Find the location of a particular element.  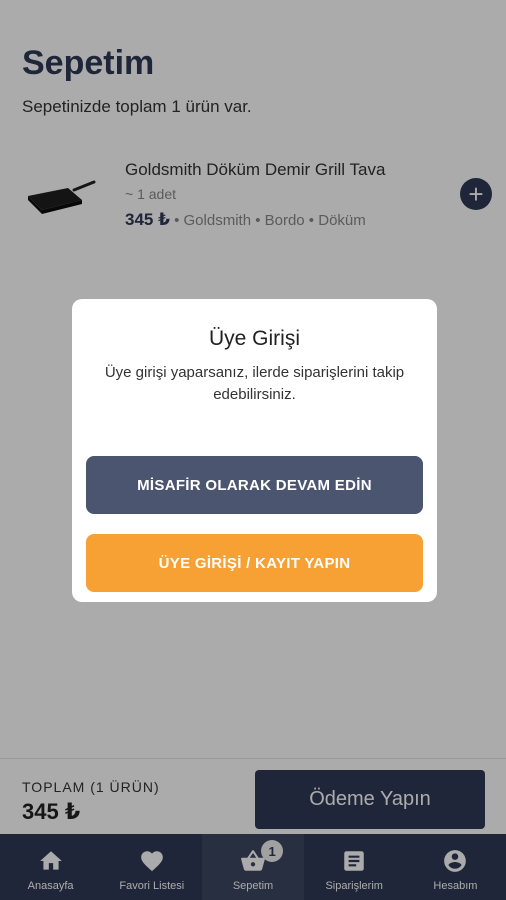

login-register-button: ÜYE GİRİŞİ / KAYIT YAPIN is located at coordinates (254, 563).